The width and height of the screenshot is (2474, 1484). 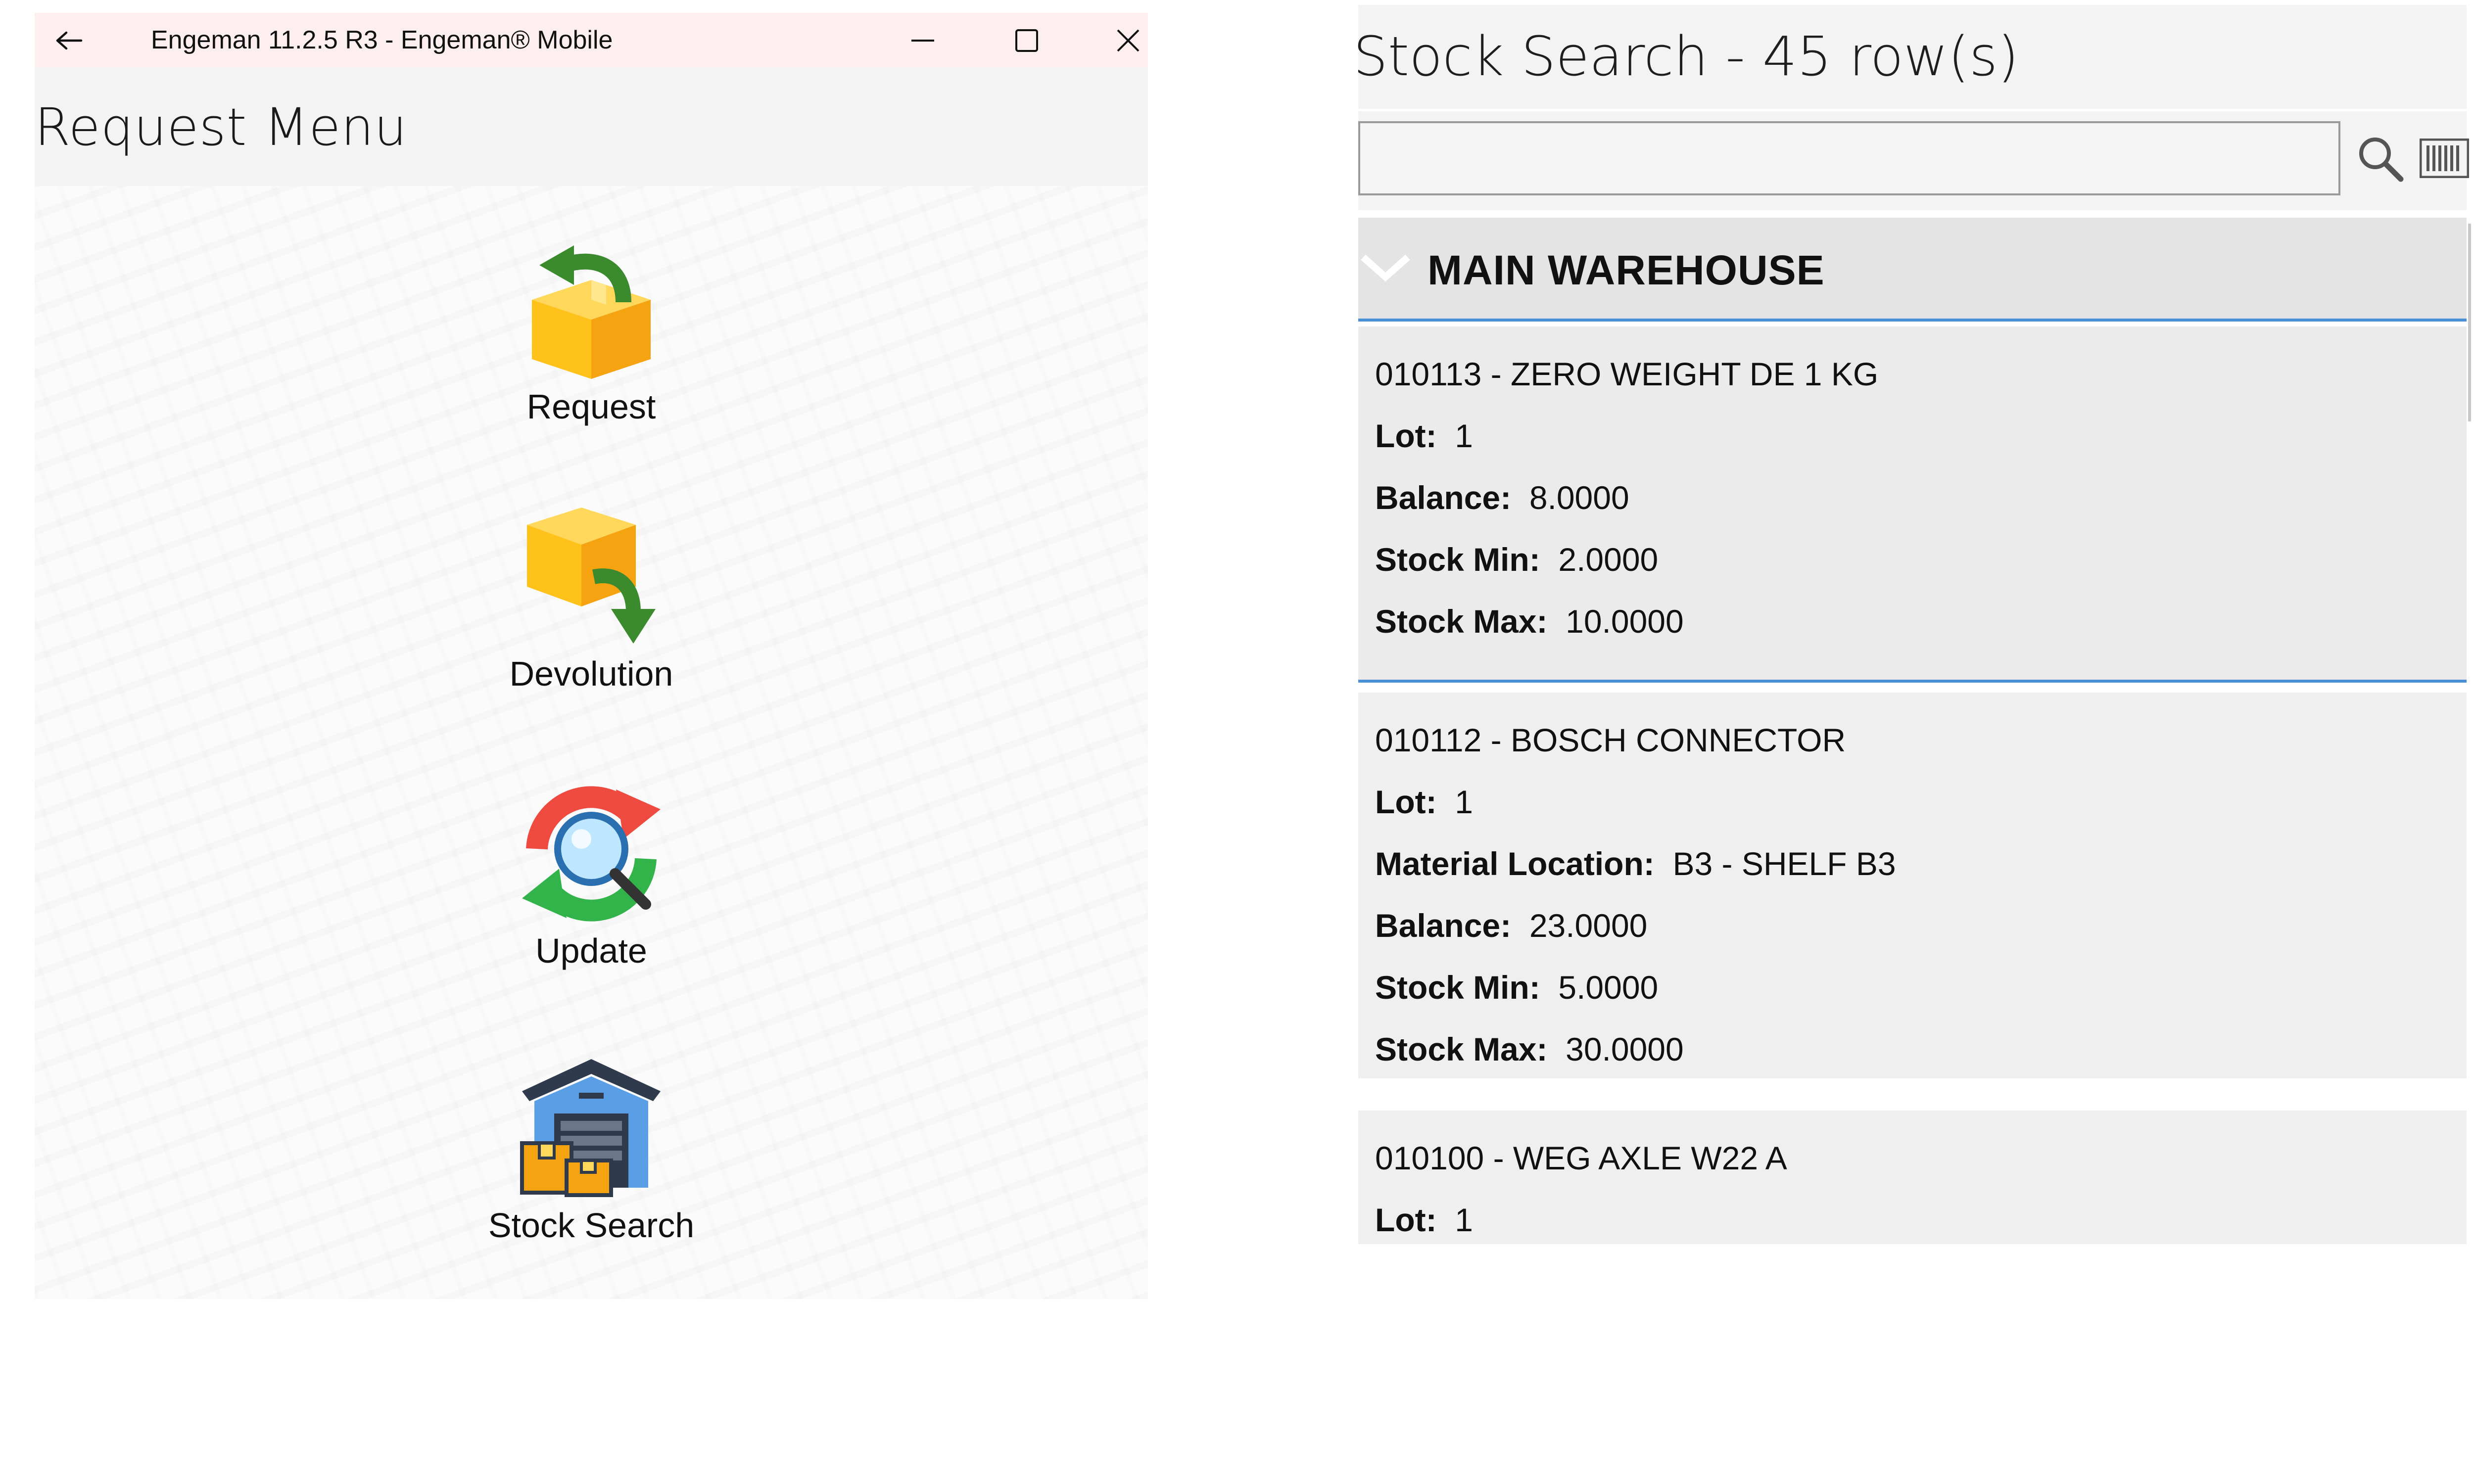 What do you see at coordinates (1849, 158) in the screenshot?
I see `search-input` at bounding box center [1849, 158].